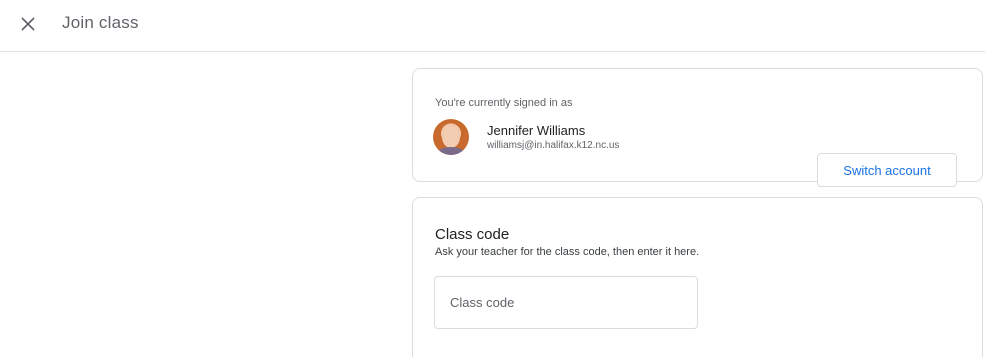 The height and width of the screenshot is (357, 985). I want to click on avatar-shirt, so click(451, 151).